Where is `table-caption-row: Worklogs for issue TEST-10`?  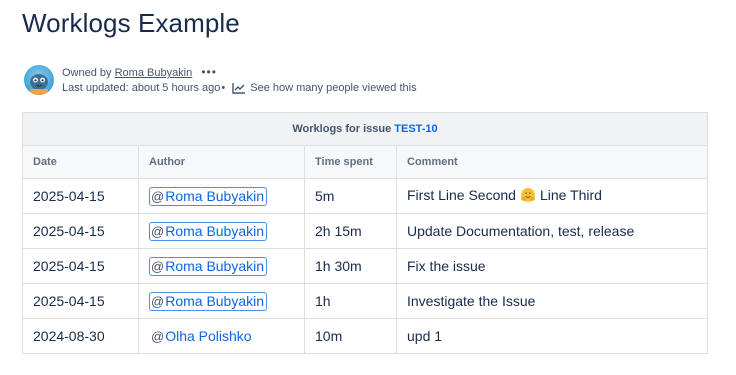 table-caption-row: Worklogs for issue TEST-10 is located at coordinates (365, 129).